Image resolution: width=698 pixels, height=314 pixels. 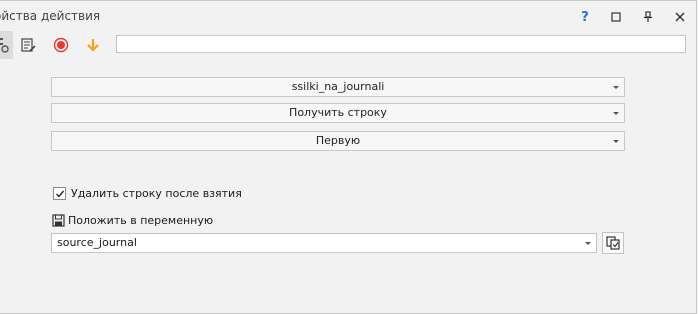 I want to click on copy-icon, so click(x=613, y=243).